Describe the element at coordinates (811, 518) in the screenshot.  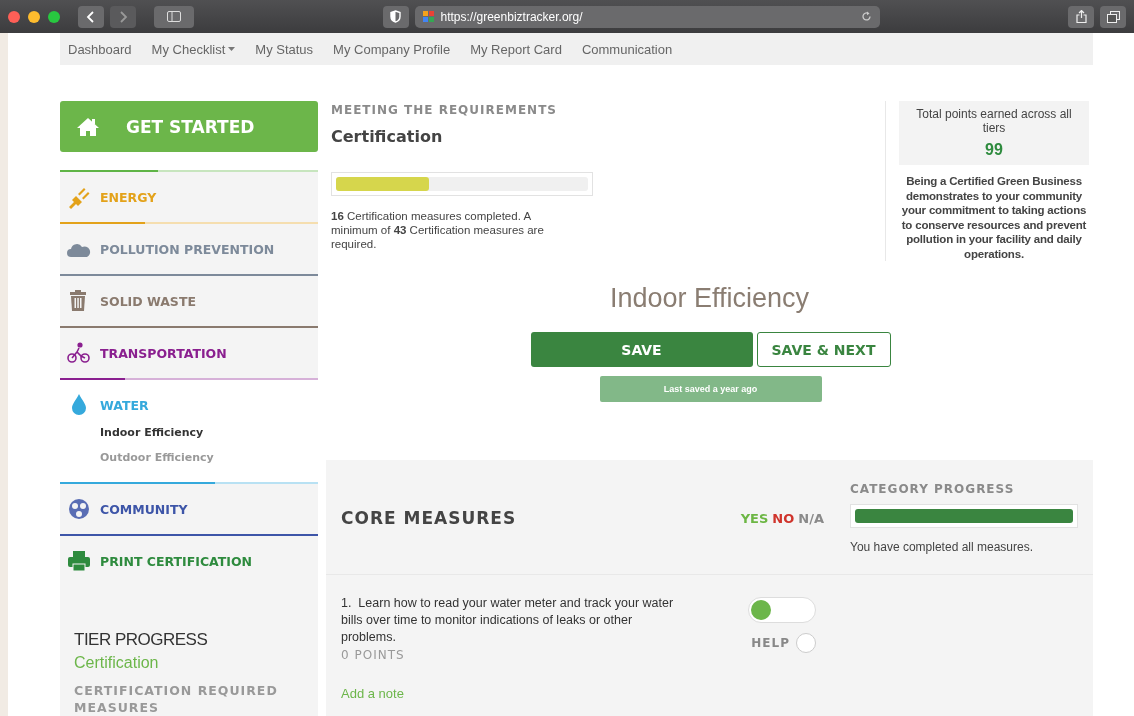
I see `answer-label: N/A` at that location.